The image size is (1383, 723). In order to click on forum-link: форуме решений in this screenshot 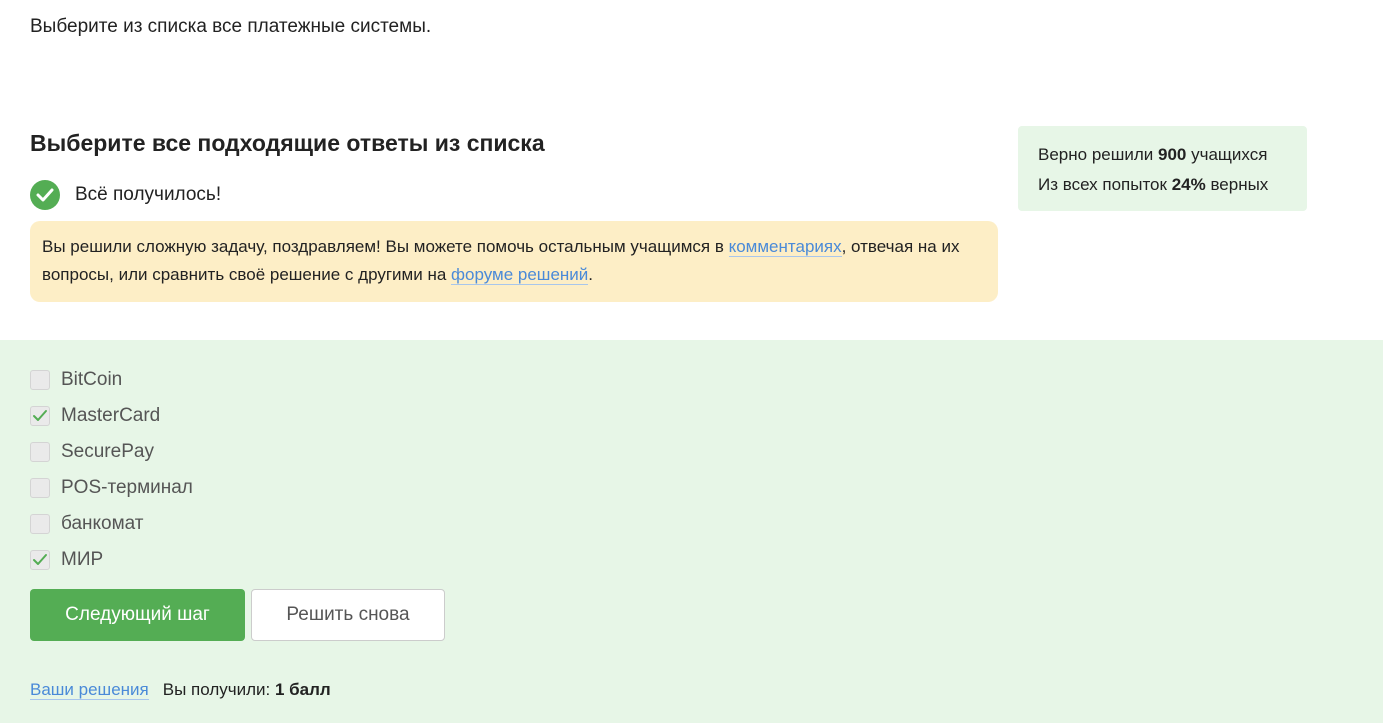, I will do `click(520, 275)`.